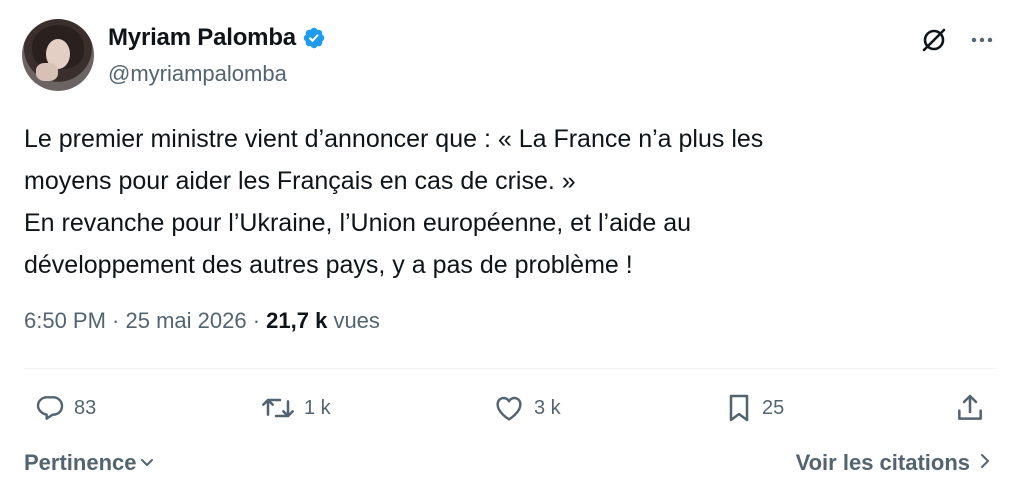 The height and width of the screenshot is (499, 1022). I want to click on avatar-hand, so click(47, 72).